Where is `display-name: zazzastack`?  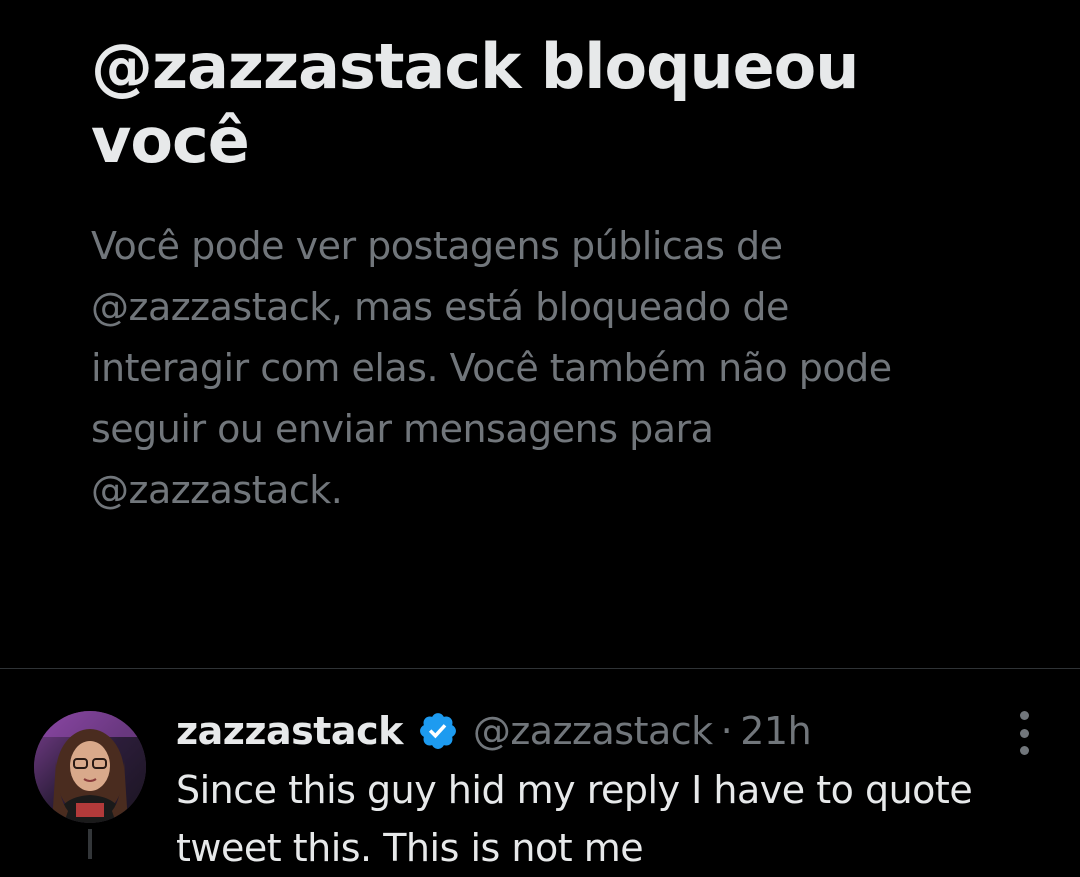
display-name: zazzastack is located at coordinates (289, 731).